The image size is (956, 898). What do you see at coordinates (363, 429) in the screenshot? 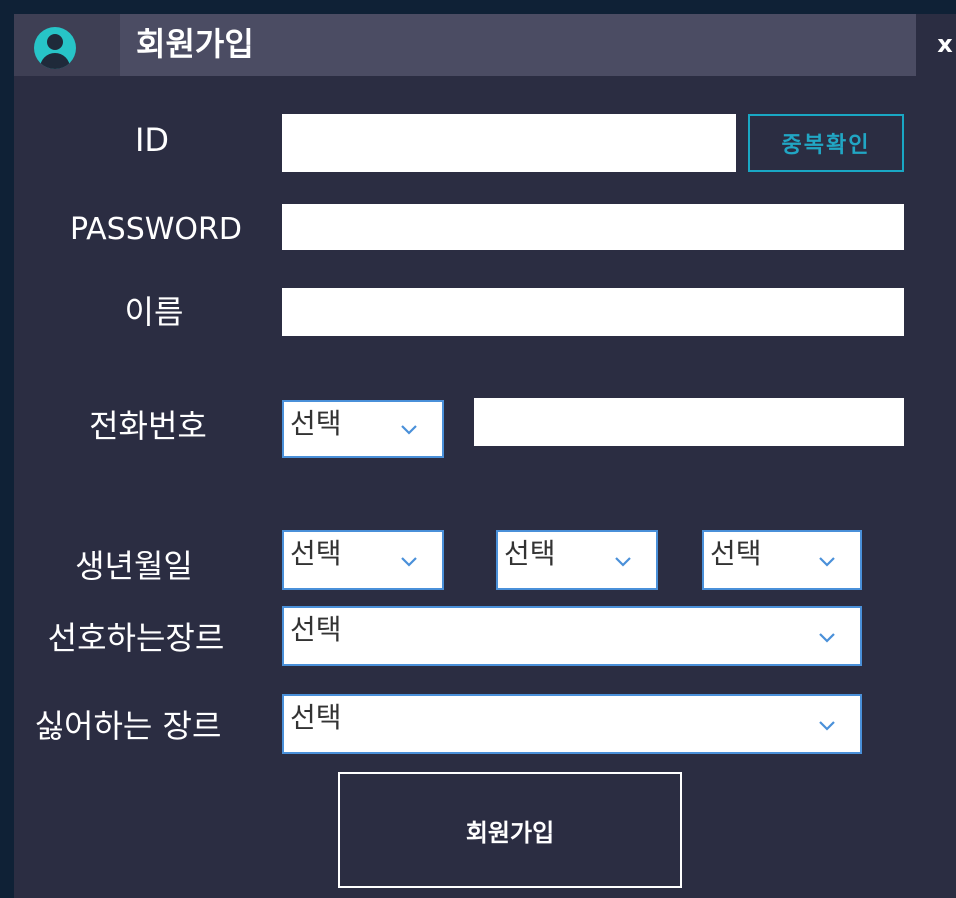
I see `phone-prefix-select: 선택` at bounding box center [363, 429].